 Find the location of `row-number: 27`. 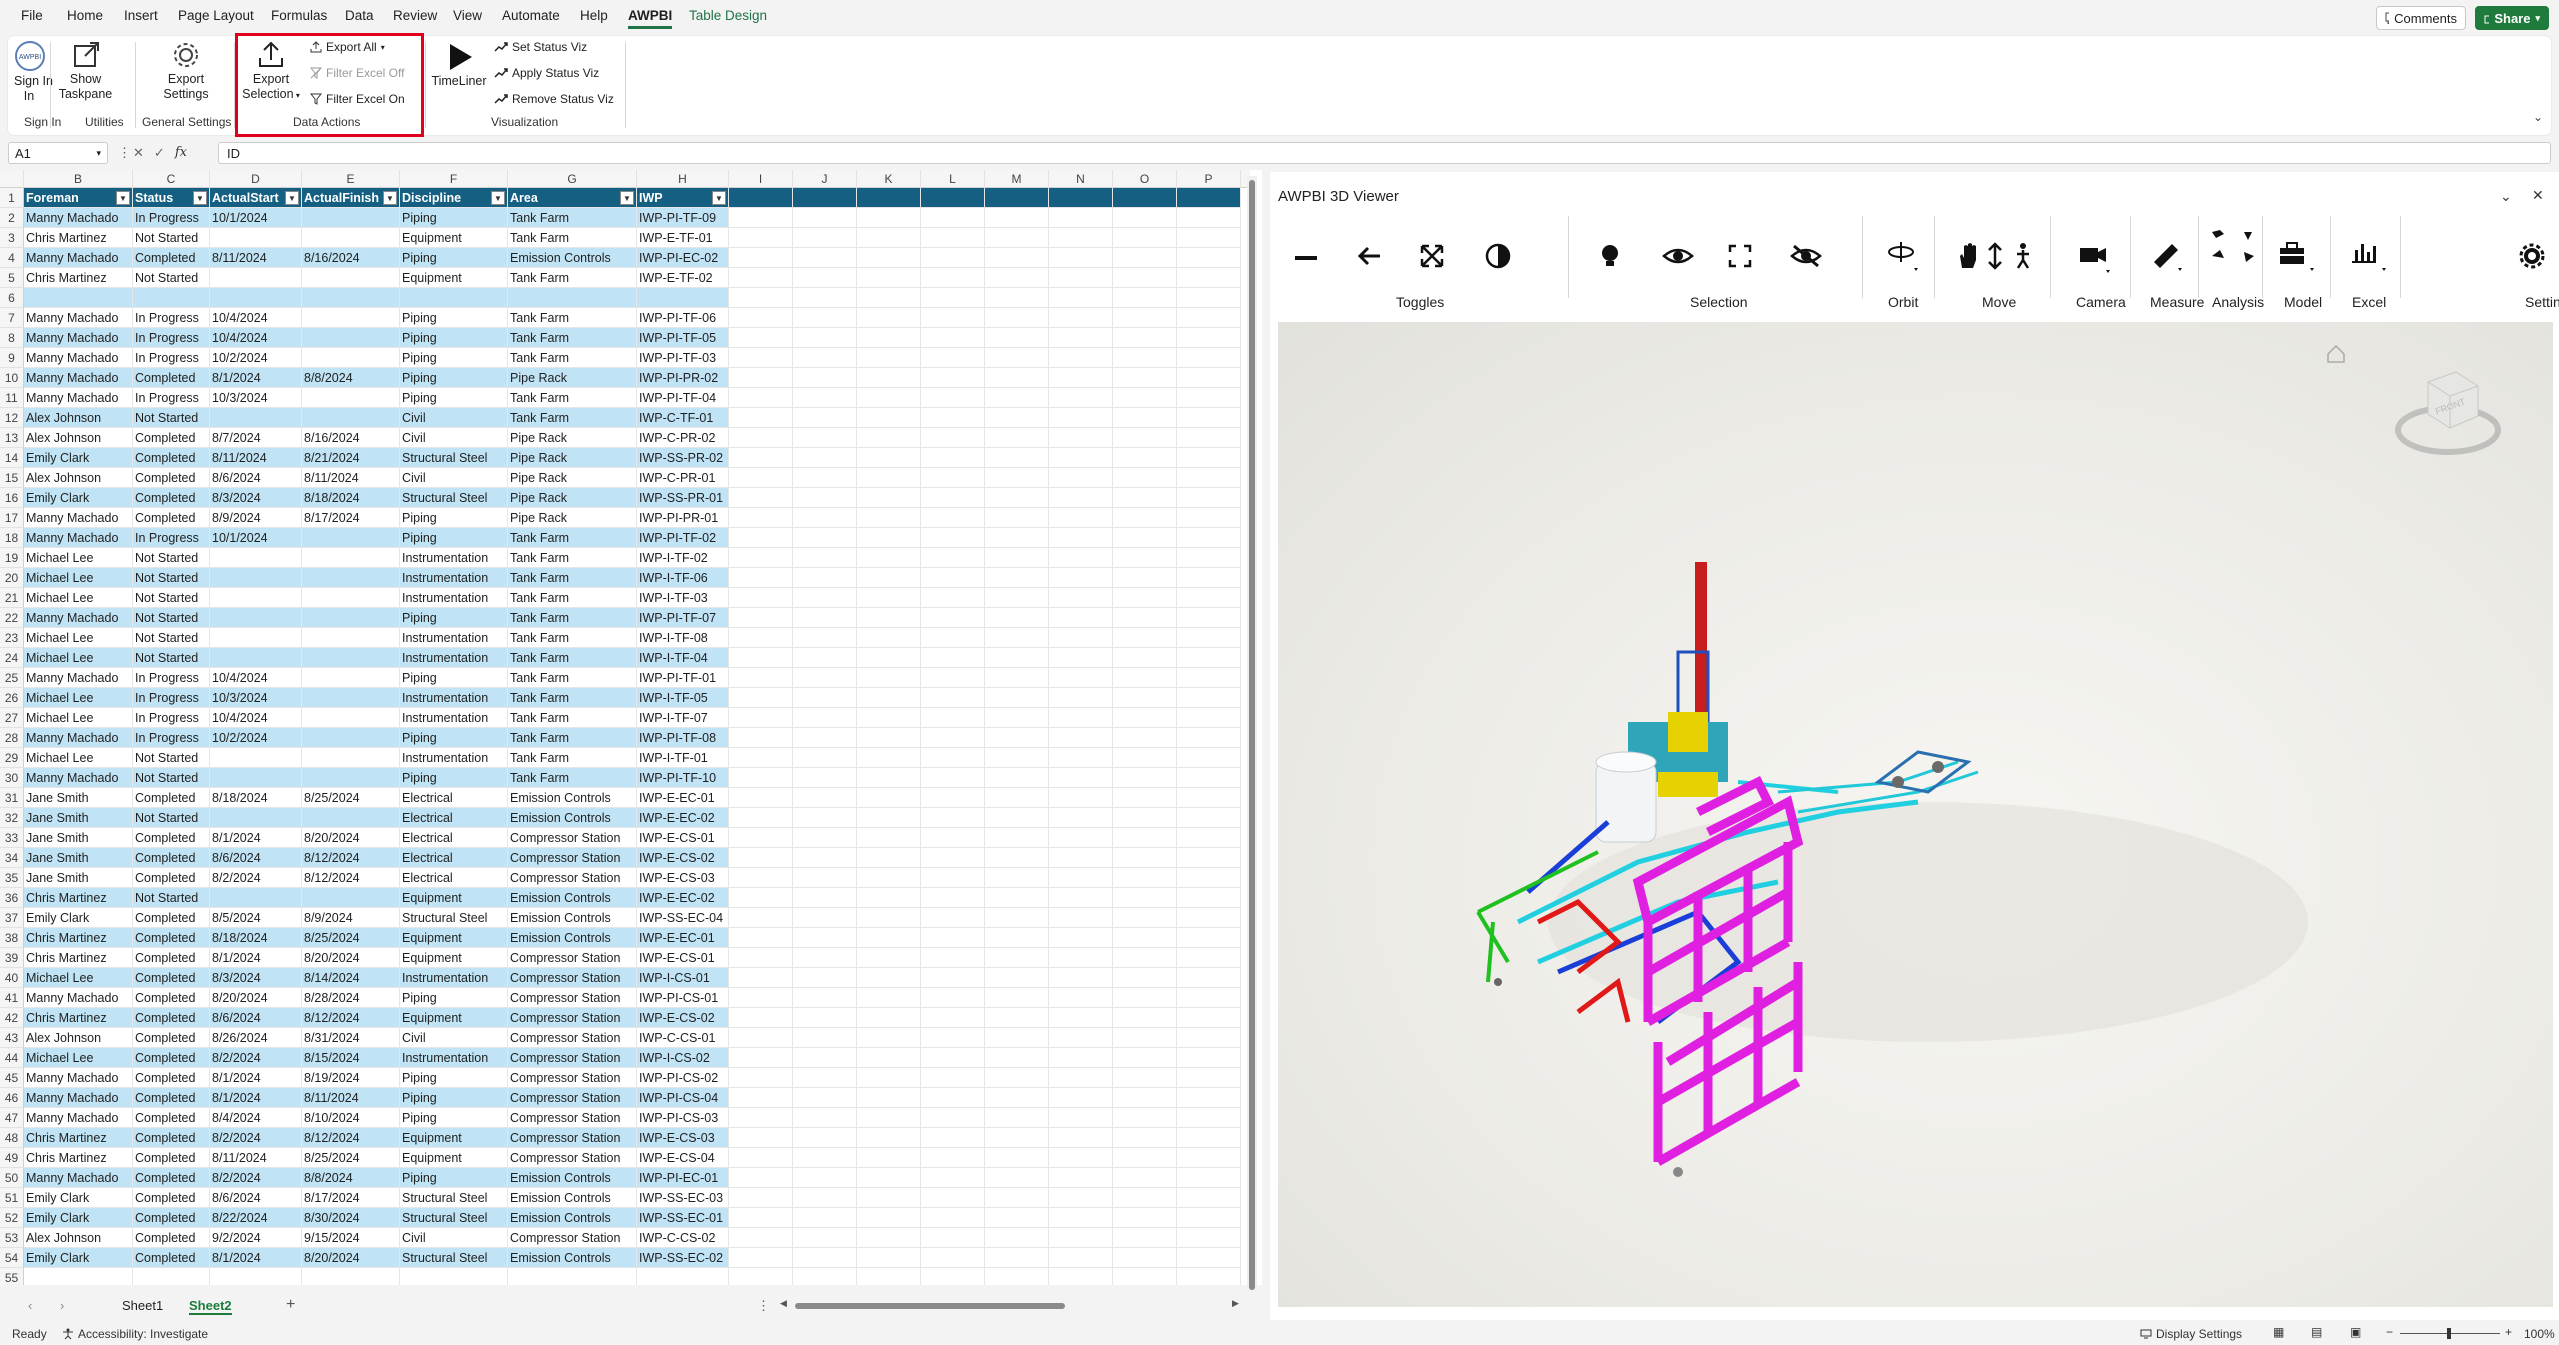

row-number: 27 is located at coordinates (12, 718).